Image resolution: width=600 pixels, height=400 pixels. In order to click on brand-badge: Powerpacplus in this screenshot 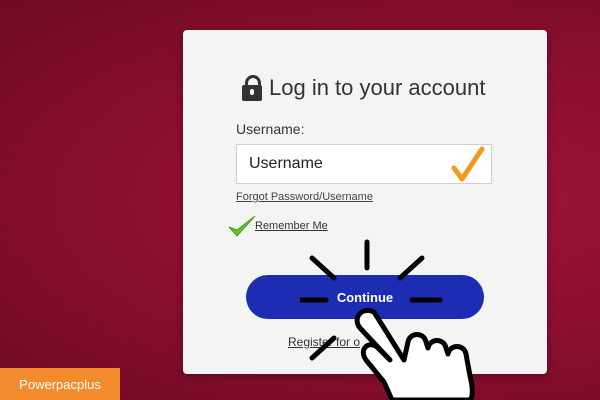, I will do `click(60, 384)`.